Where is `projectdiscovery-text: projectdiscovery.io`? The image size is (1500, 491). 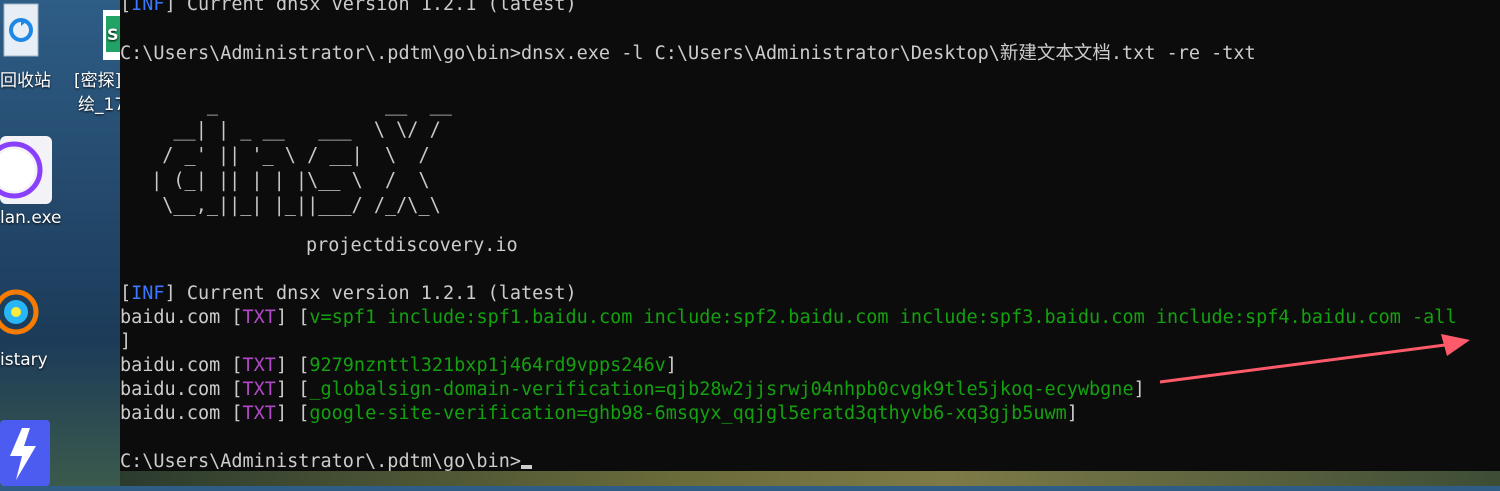
projectdiscovery-text: projectdiscovery.io is located at coordinates (412, 245).